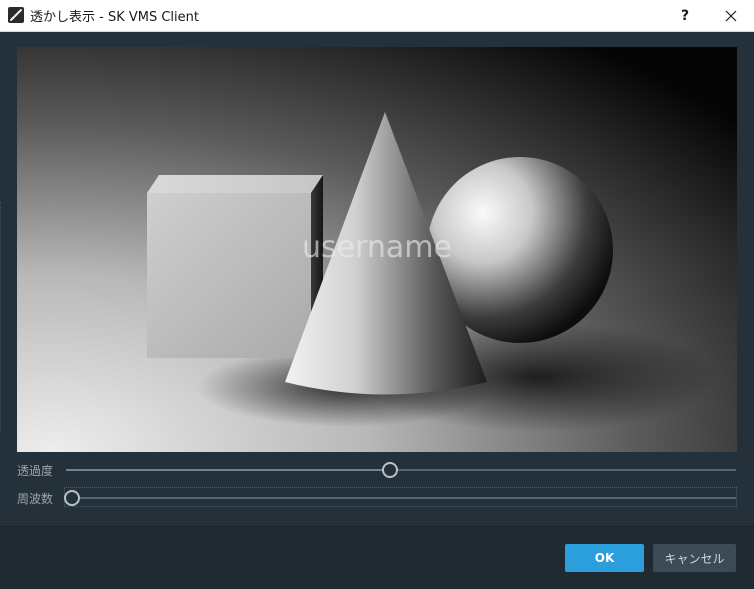 This screenshot has width=754, height=589. What do you see at coordinates (401, 470) in the screenshot?
I see `opacity-slider` at bounding box center [401, 470].